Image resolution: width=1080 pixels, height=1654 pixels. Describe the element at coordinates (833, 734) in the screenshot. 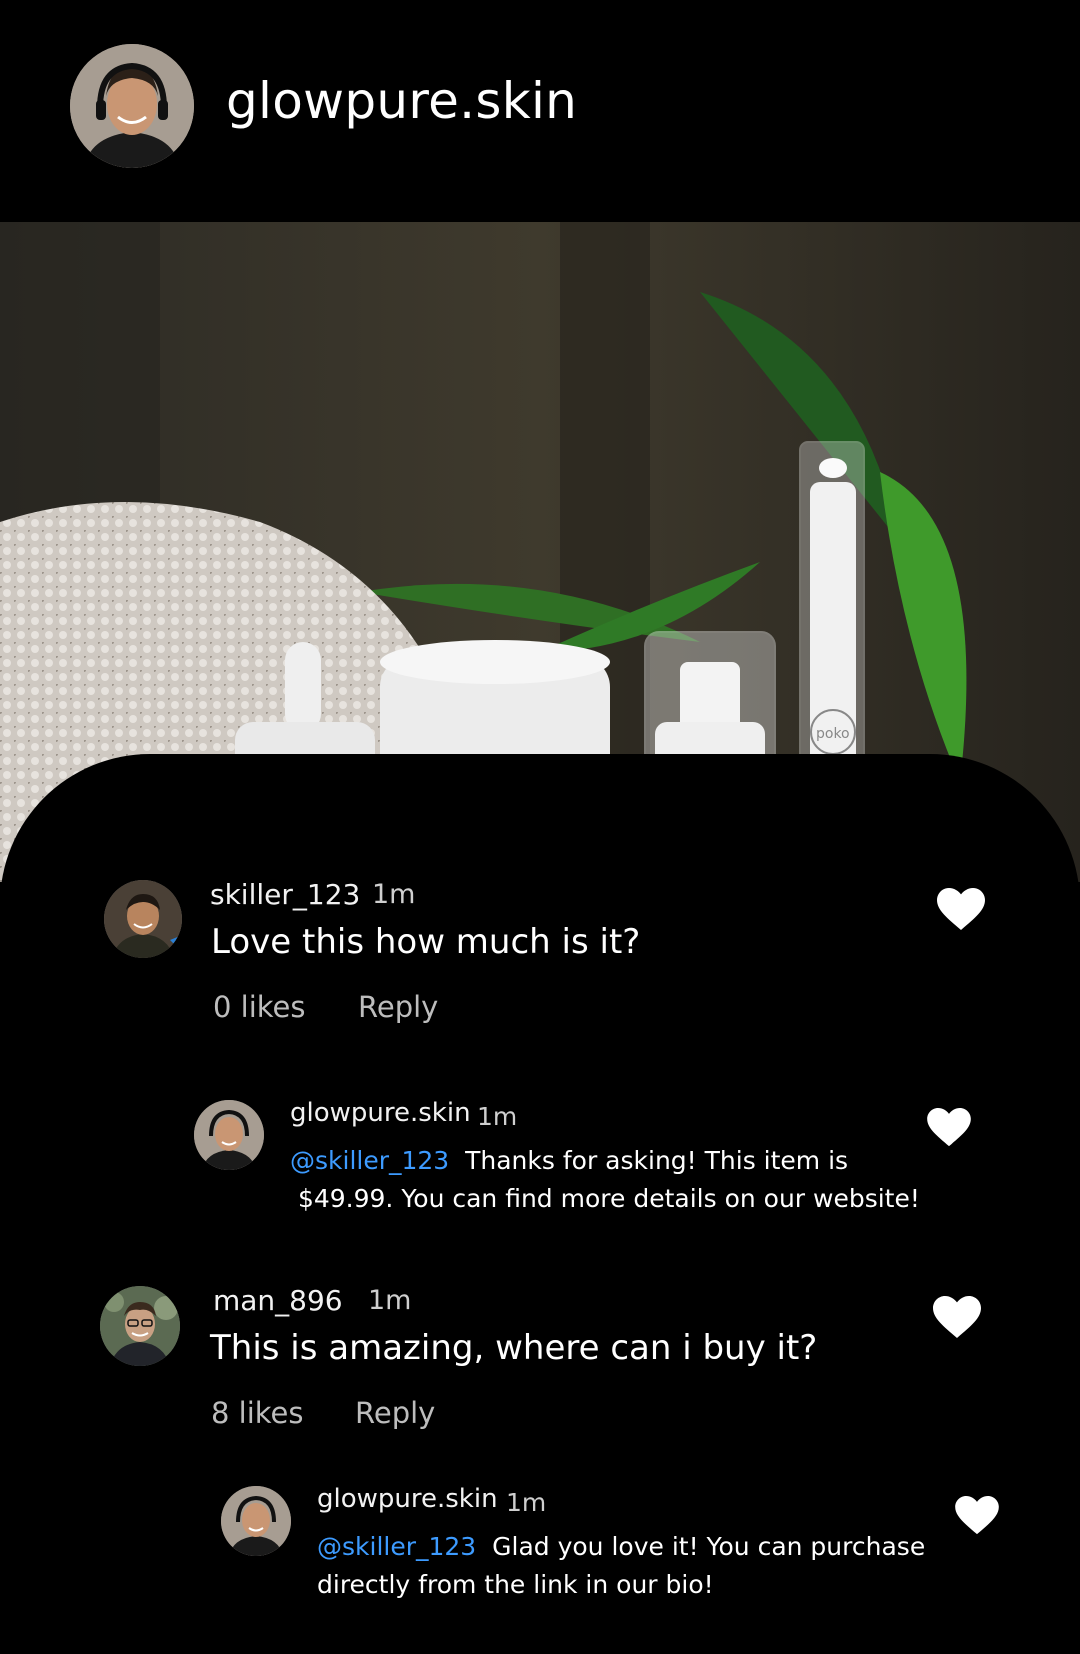

I see `svg-text: poko` at that location.